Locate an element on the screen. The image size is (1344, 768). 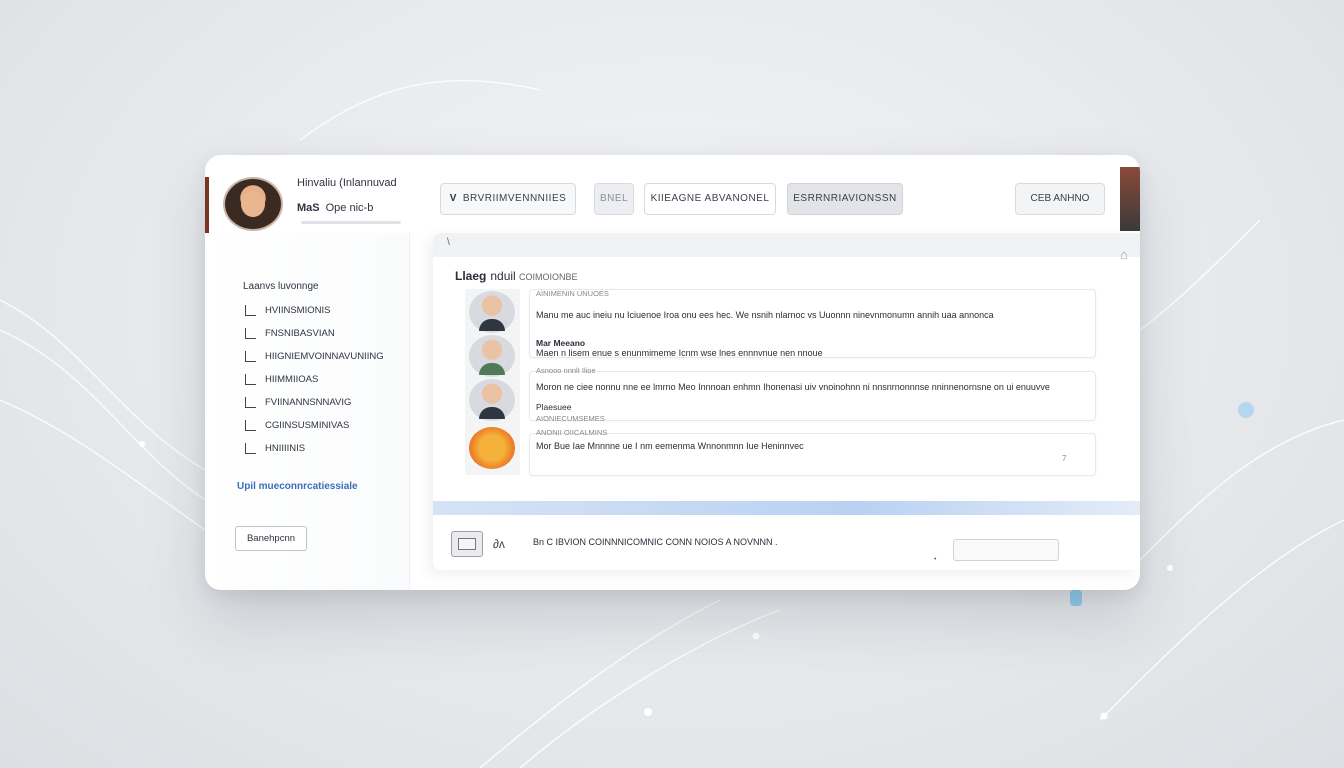
message-meta: AIONIECUMSEMES is located at coordinates (570, 418).